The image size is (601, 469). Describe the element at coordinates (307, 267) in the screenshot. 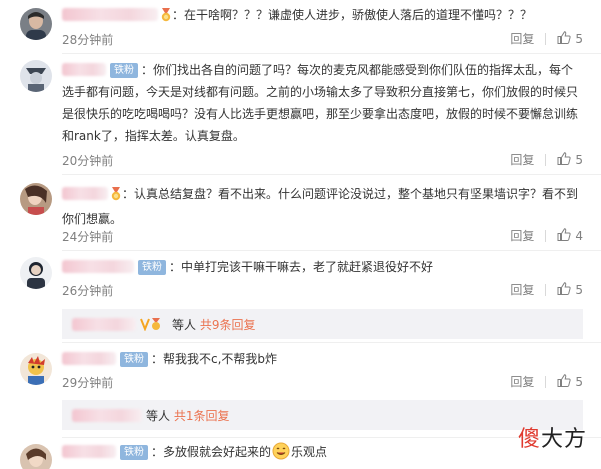

I see `comment-text: 中单打完该干嘛干嘛去，老了就赶紧退役好不好` at that location.